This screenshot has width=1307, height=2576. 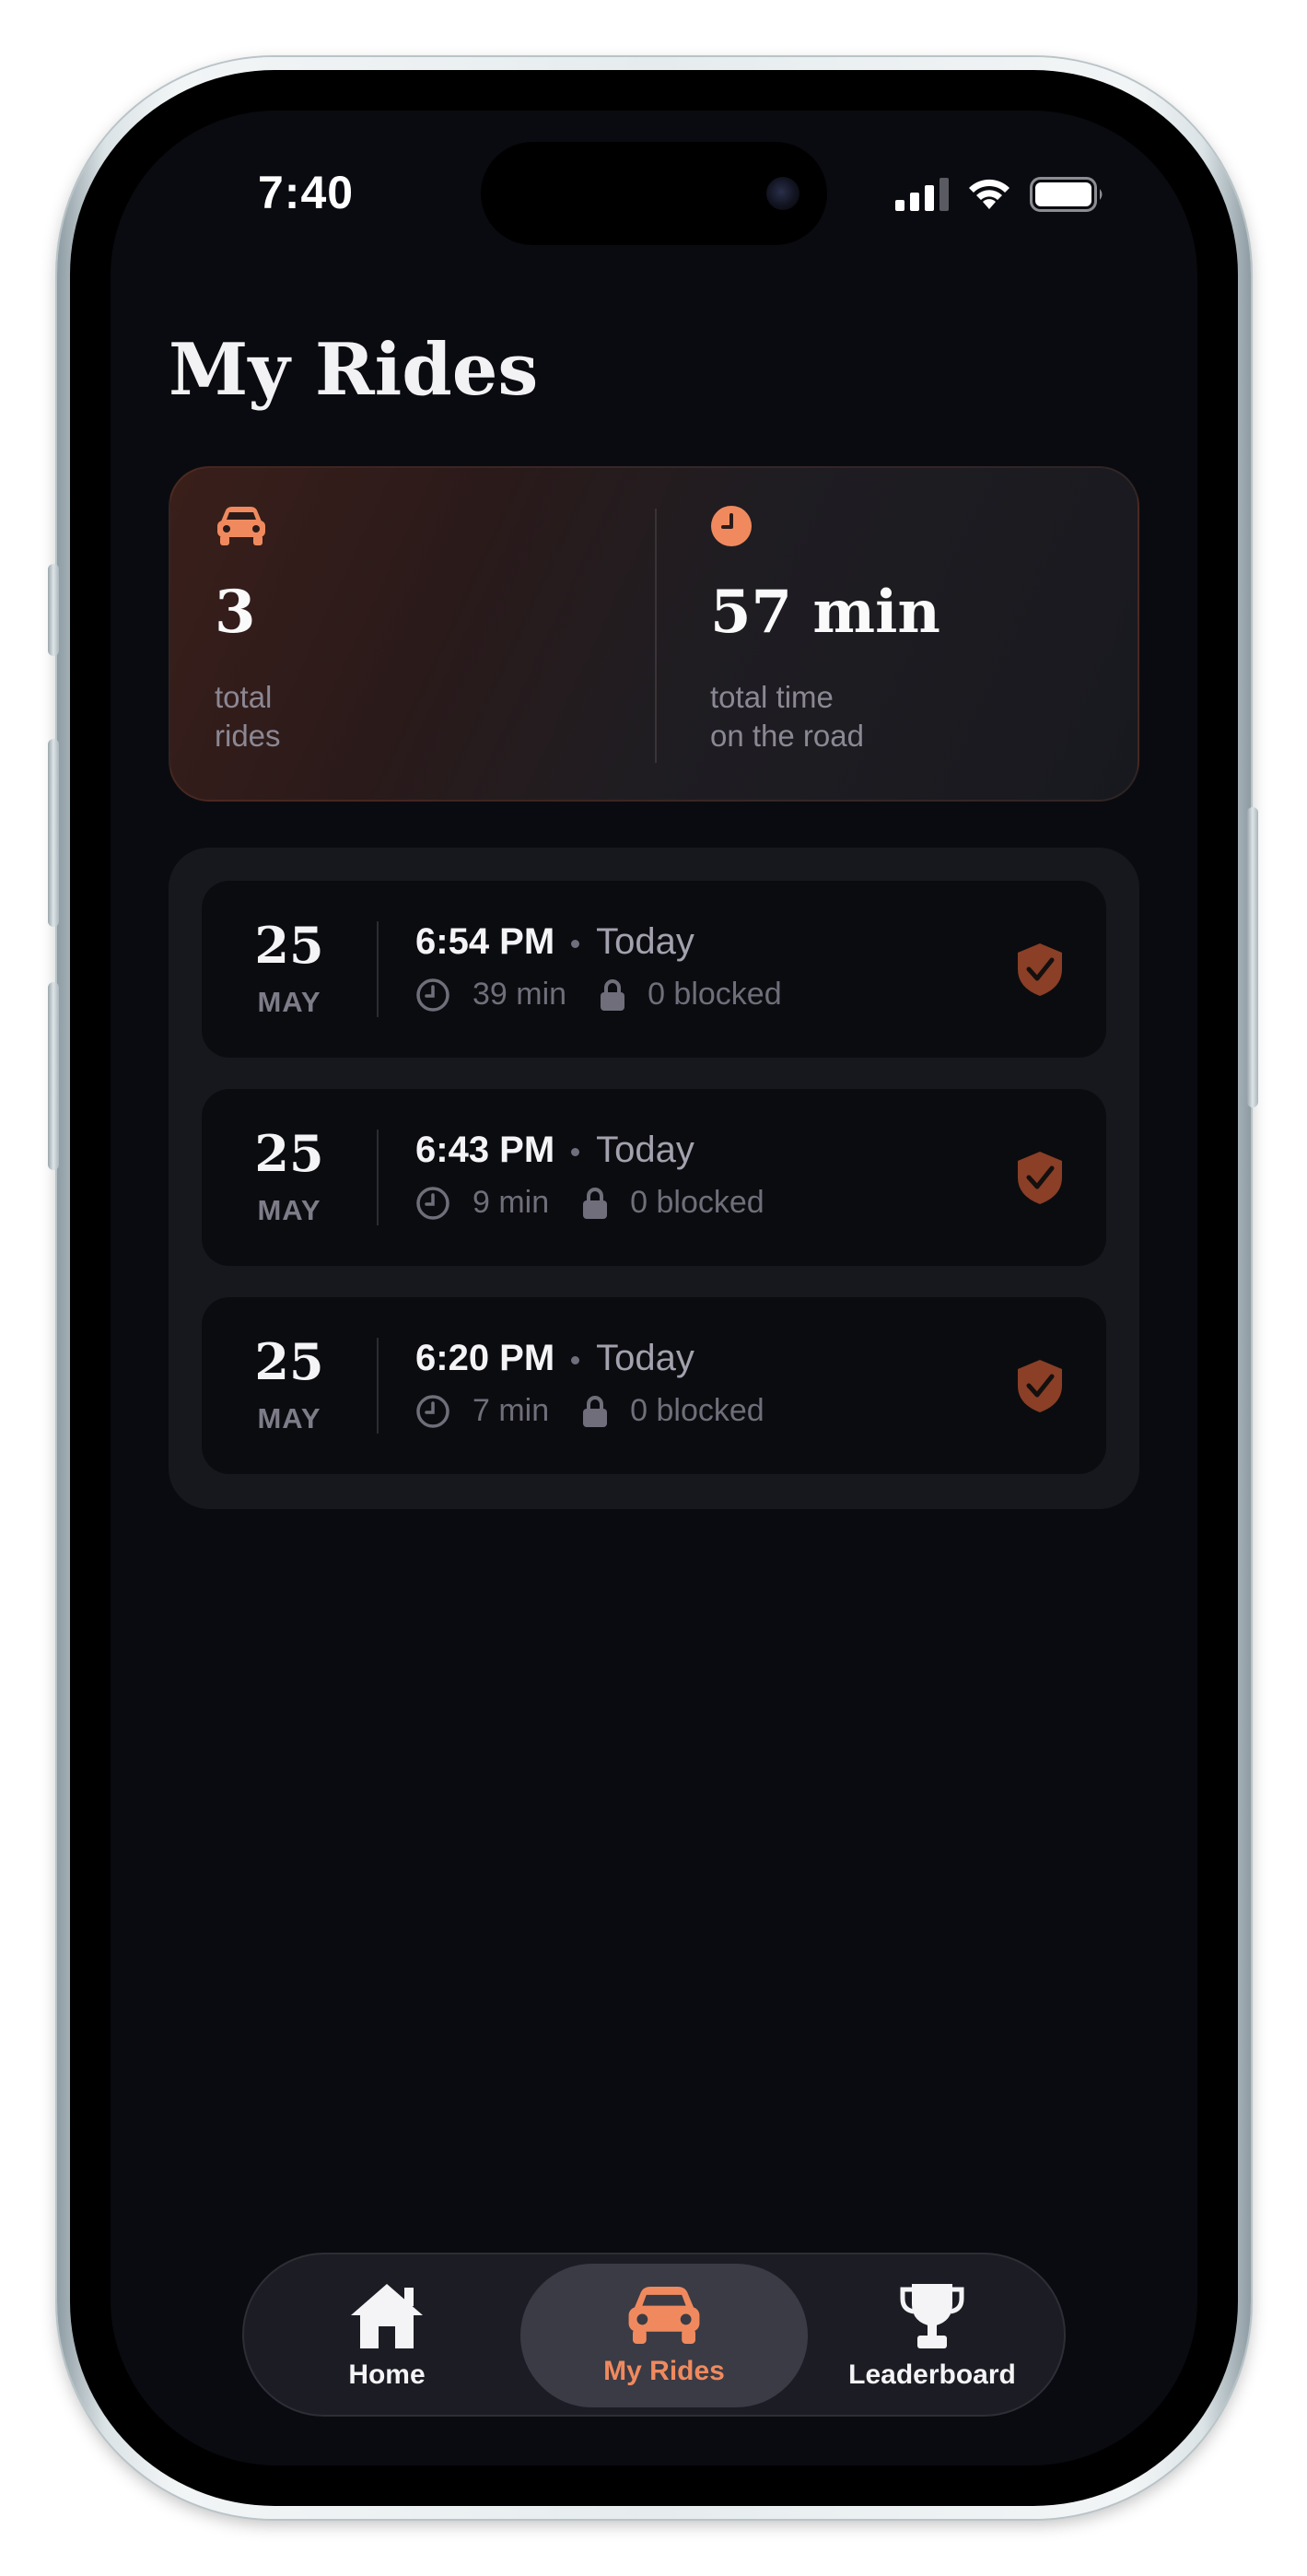 I want to click on tab-my-rides-label: My Rides, so click(x=664, y=2371).